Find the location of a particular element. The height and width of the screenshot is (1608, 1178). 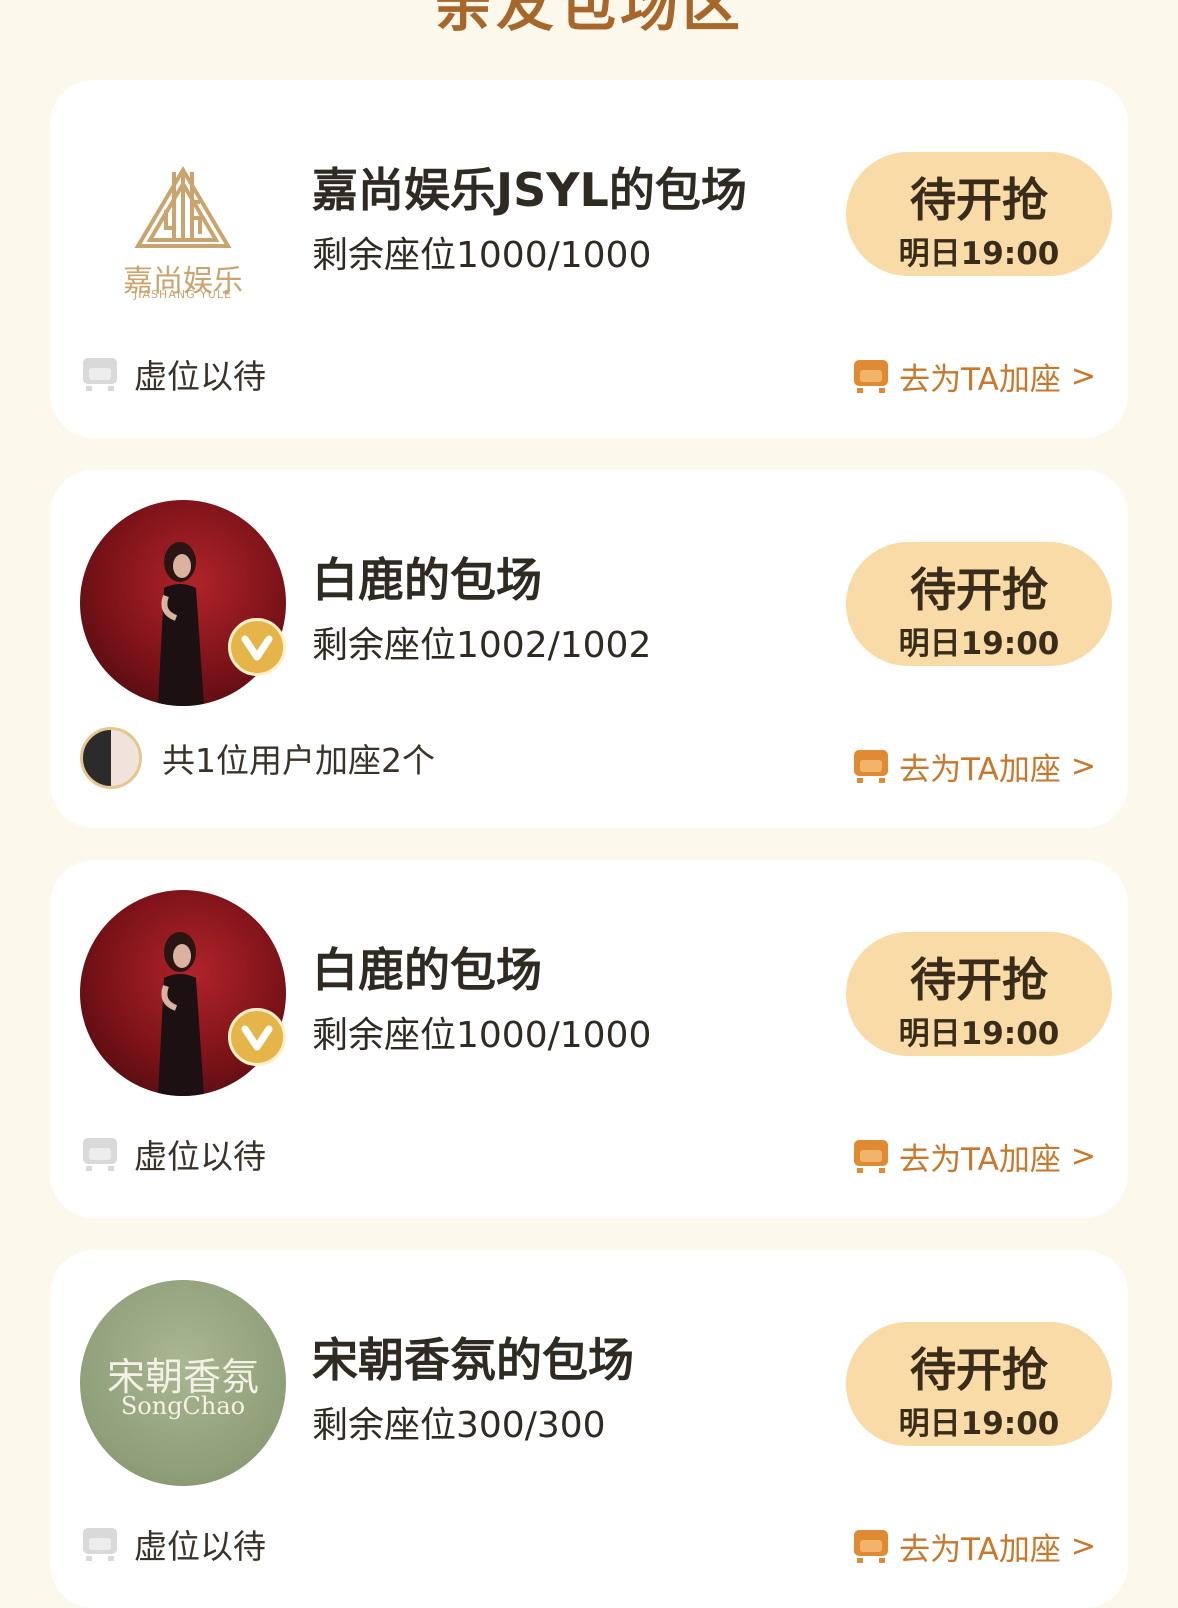

remaining-seats: 剩余座位1002/1002 is located at coordinates (482, 645).